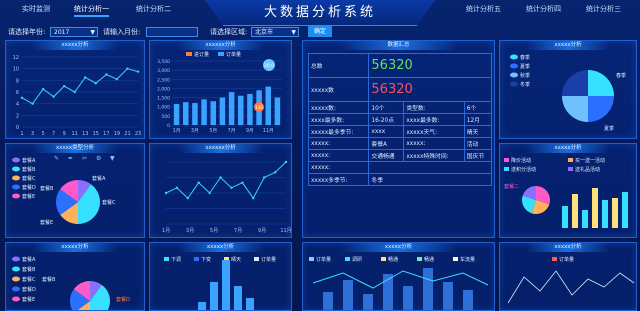 The height and width of the screenshot is (311, 640). What do you see at coordinates (575, 109) in the screenshot?
I see `pie-slice` at bounding box center [575, 109].